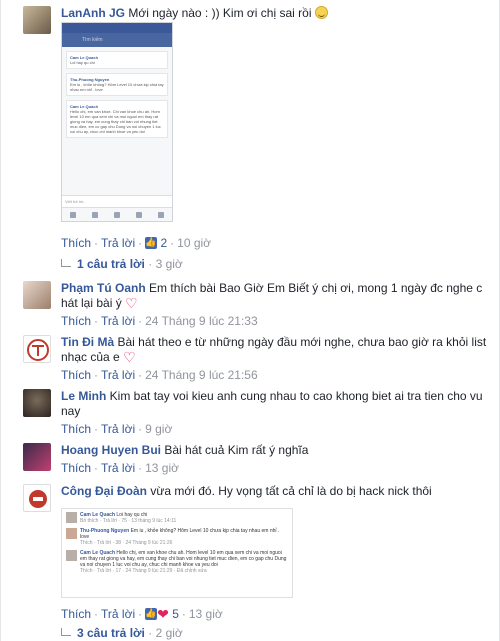 This screenshot has height=641, width=500. Describe the element at coordinates (158, 429) in the screenshot. I see `timestamp: 9 giờ` at that location.